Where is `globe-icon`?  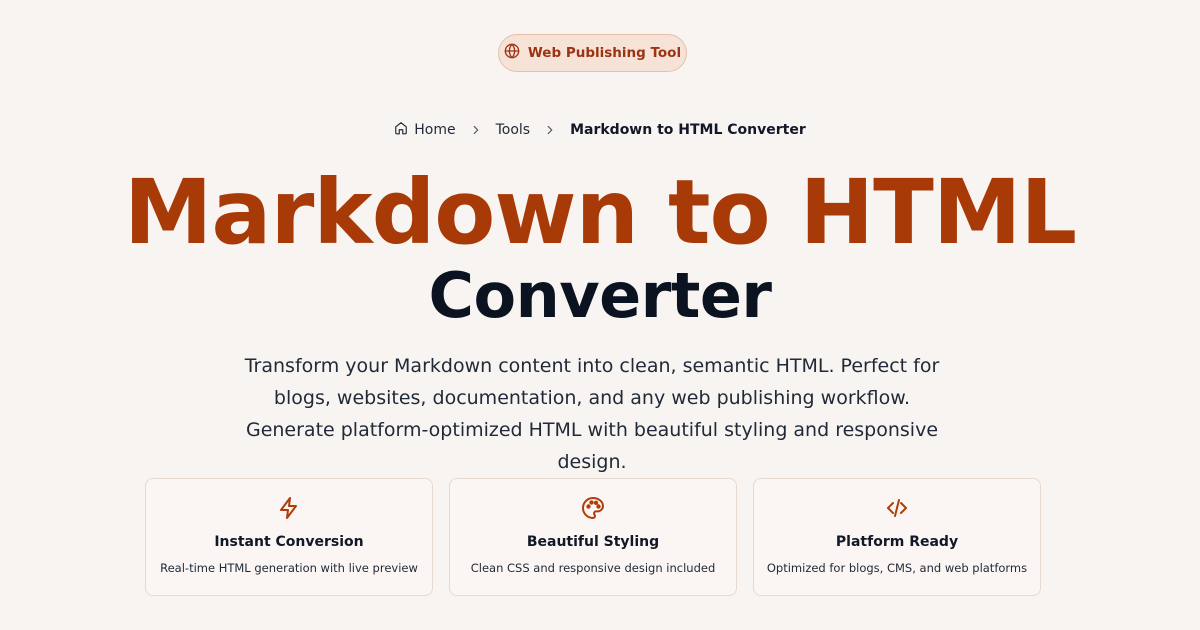 globe-icon is located at coordinates (512, 53).